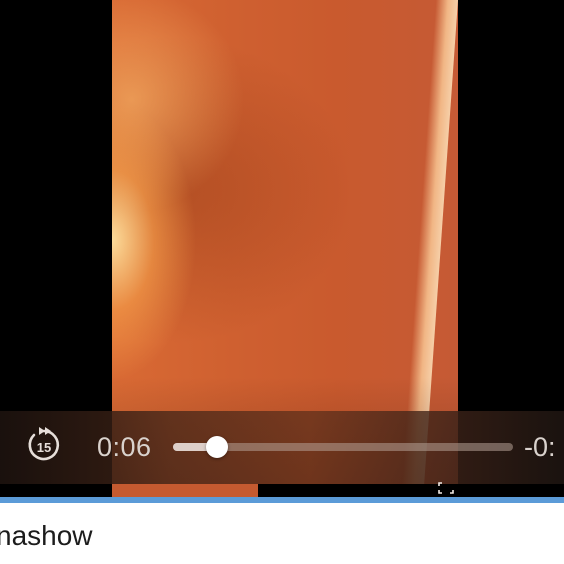  Describe the element at coordinates (343, 447) in the screenshot. I see `progress-scrubber` at that location.